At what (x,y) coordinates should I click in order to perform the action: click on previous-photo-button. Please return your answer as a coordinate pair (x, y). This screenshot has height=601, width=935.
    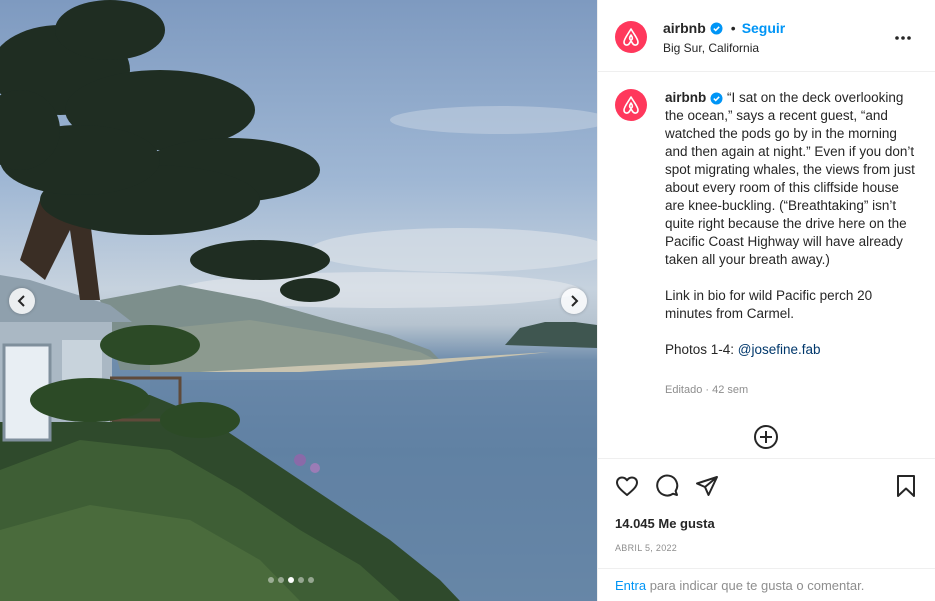
    Looking at the image, I should click on (22, 301).